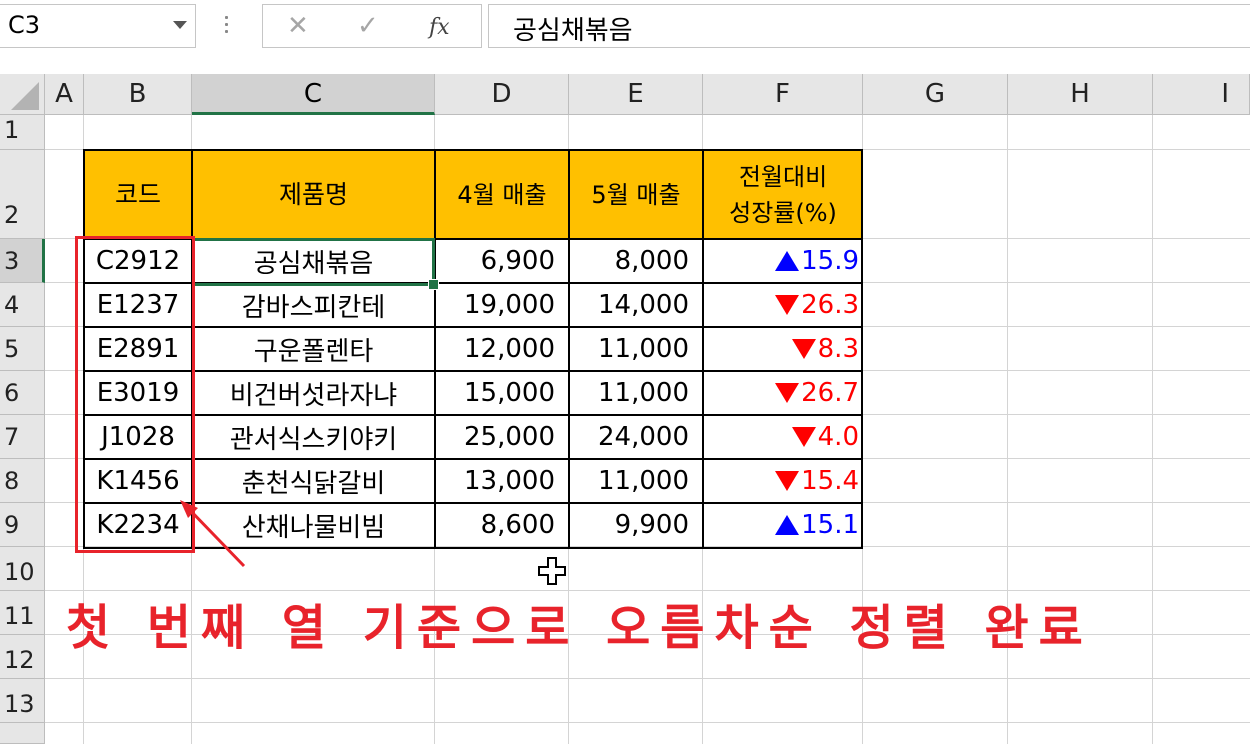 The image size is (1250, 744). Describe the element at coordinates (22, 305) in the screenshot. I see `row-header-4: 4` at that location.